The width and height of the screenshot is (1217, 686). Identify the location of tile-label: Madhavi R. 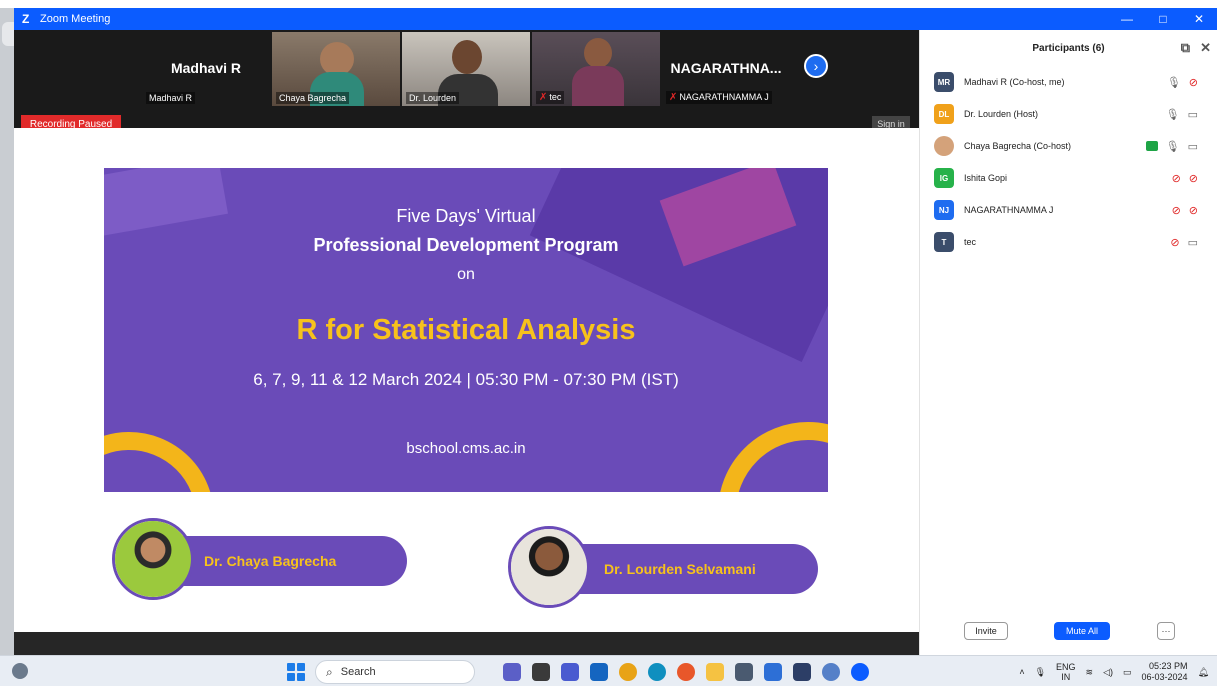
(171, 98).